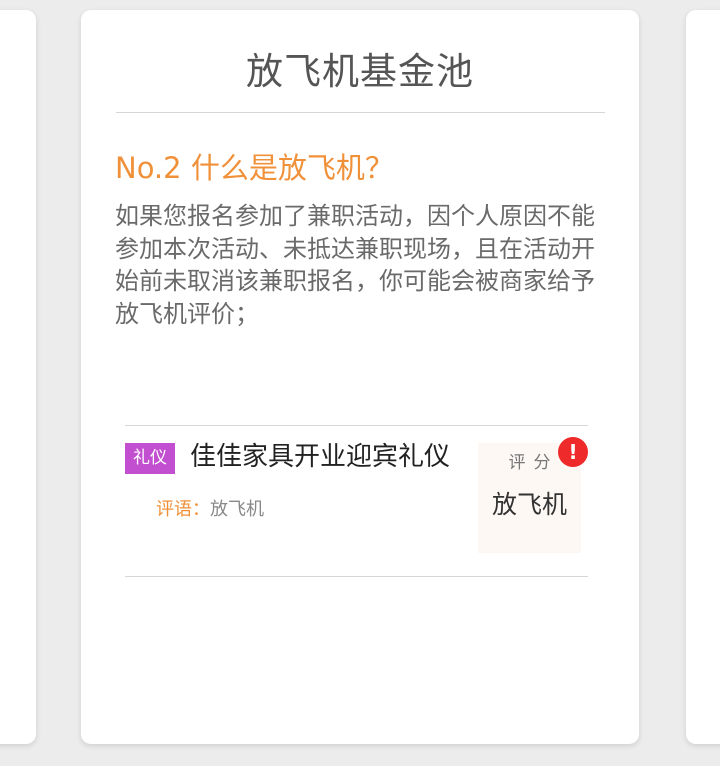  What do you see at coordinates (237, 509) in the screenshot?
I see `comment-value: 放飞机` at bounding box center [237, 509].